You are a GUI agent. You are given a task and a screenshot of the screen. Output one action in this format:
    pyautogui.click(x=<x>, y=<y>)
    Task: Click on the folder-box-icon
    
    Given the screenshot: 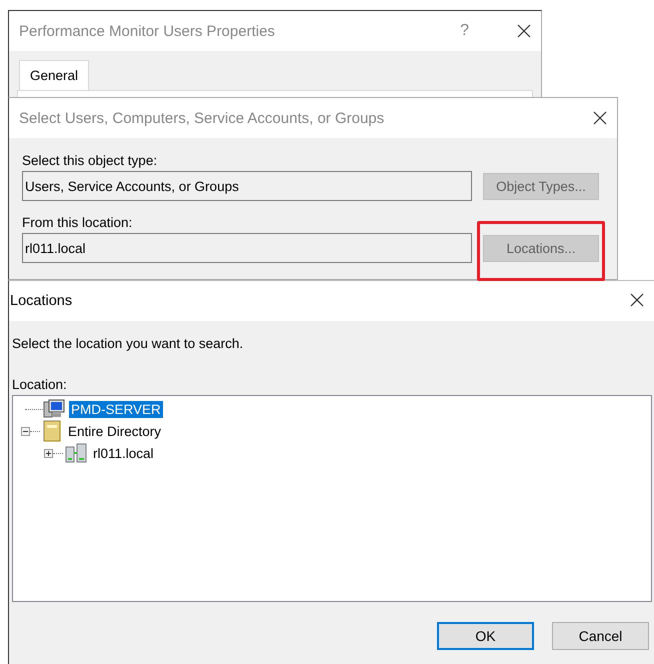 What is the action you would take?
    pyautogui.click(x=52, y=431)
    